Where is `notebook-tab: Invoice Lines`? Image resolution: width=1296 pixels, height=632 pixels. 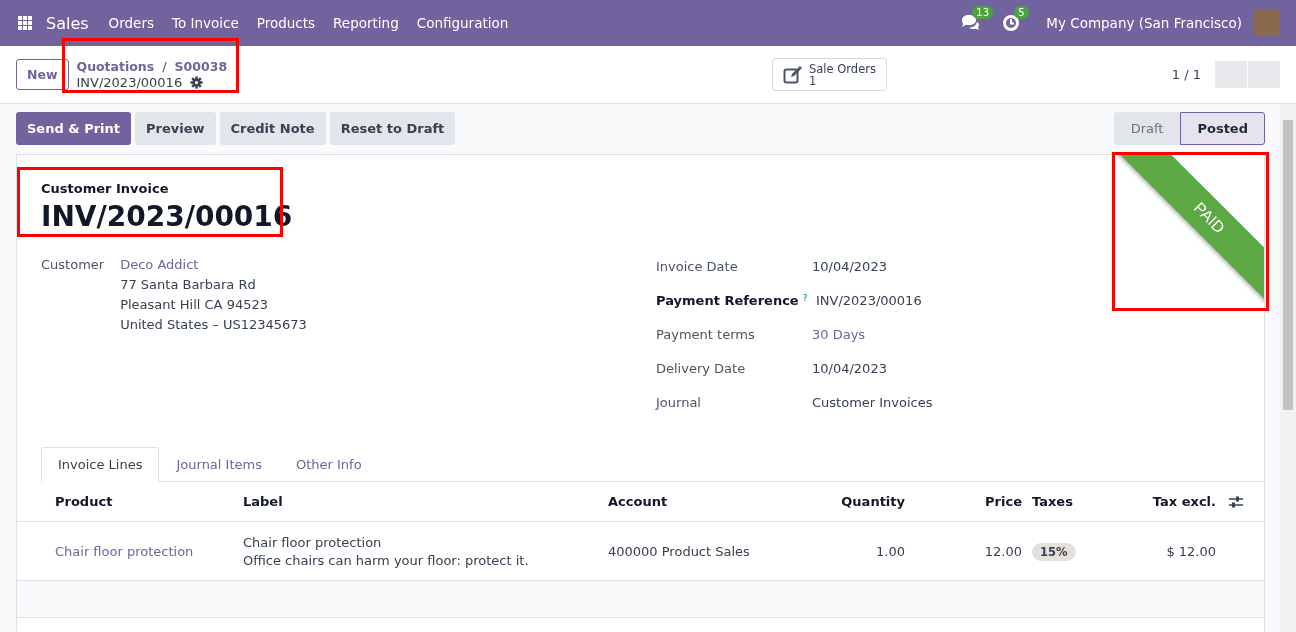 notebook-tab: Invoice Lines is located at coordinates (100, 464).